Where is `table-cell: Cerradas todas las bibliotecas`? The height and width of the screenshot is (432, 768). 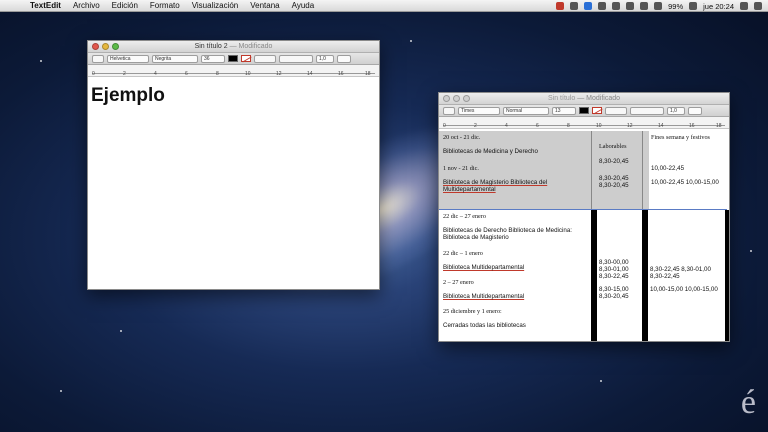
table-cell: Cerradas todas las bibliotecas is located at coordinates (515, 325).